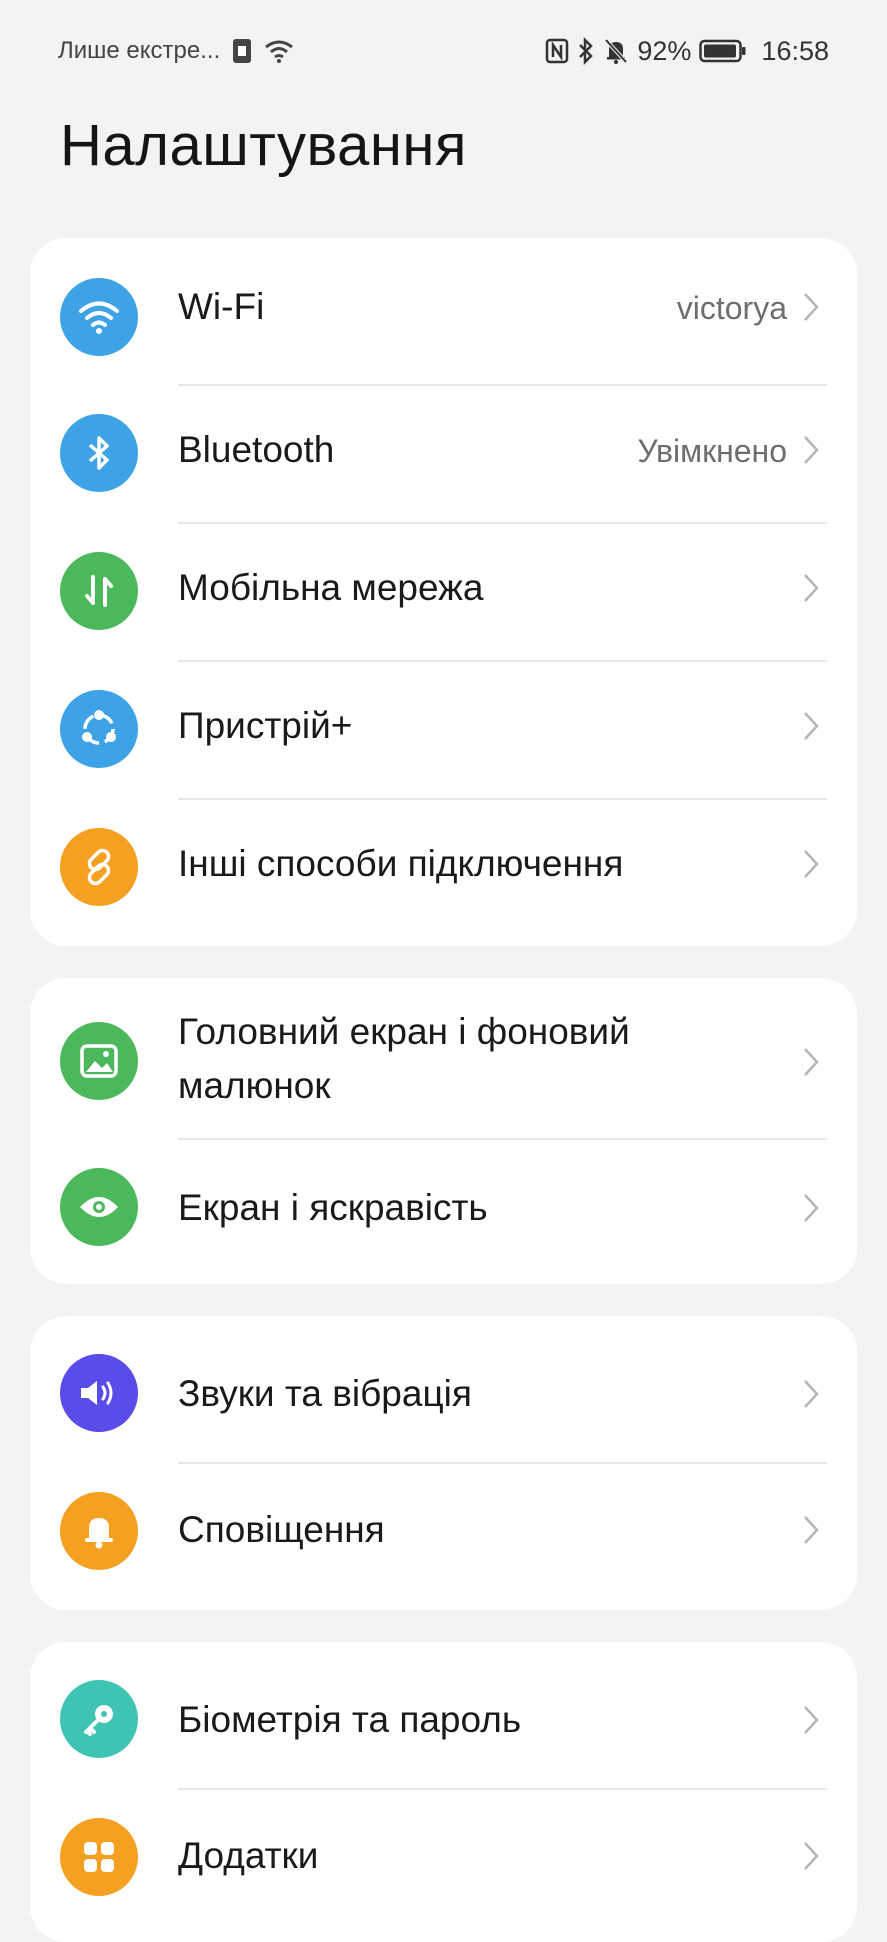 This screenshot has width=887, height=1942. Describe the element at coordinates (443, 1058) in the screenshot. I see `settings-item-home-screen-wallpaper: Головний екран і фоновий малюнок` at that location.